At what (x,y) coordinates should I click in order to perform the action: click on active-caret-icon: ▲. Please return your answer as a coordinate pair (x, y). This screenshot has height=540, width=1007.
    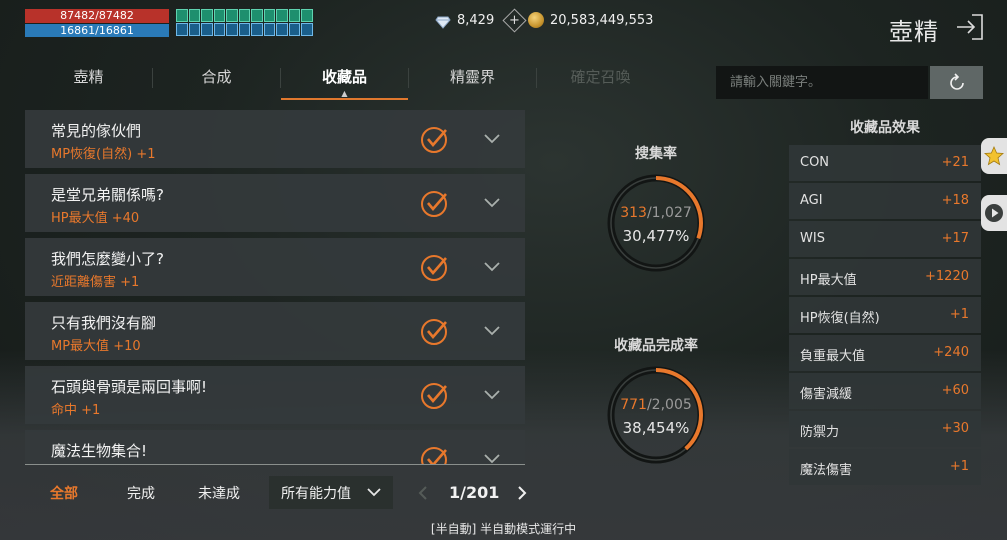
    Looking at the image, I should click on (344, 93).